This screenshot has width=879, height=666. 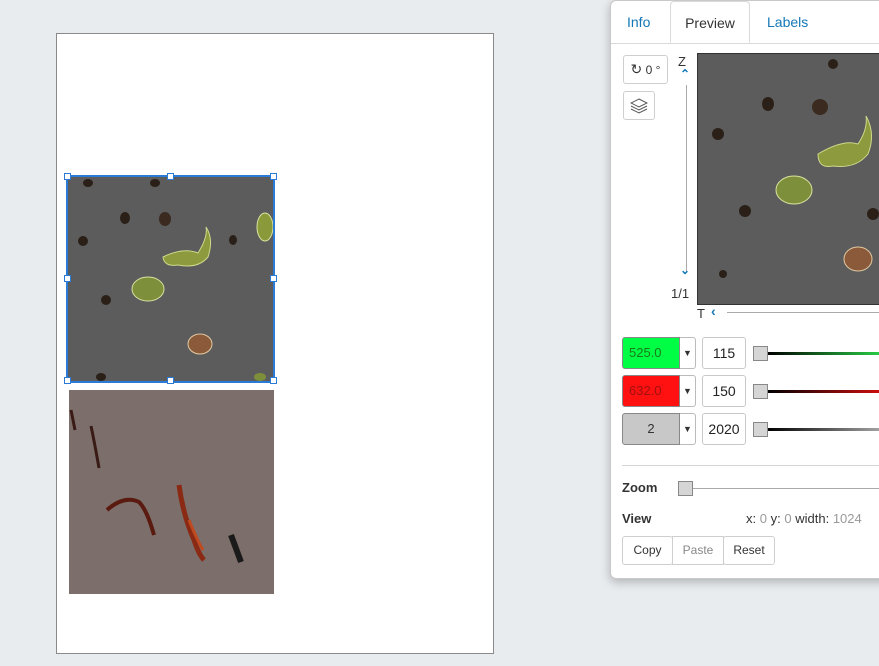 I want to click on zoom-label: Zoom, so click(x=640, y=487).